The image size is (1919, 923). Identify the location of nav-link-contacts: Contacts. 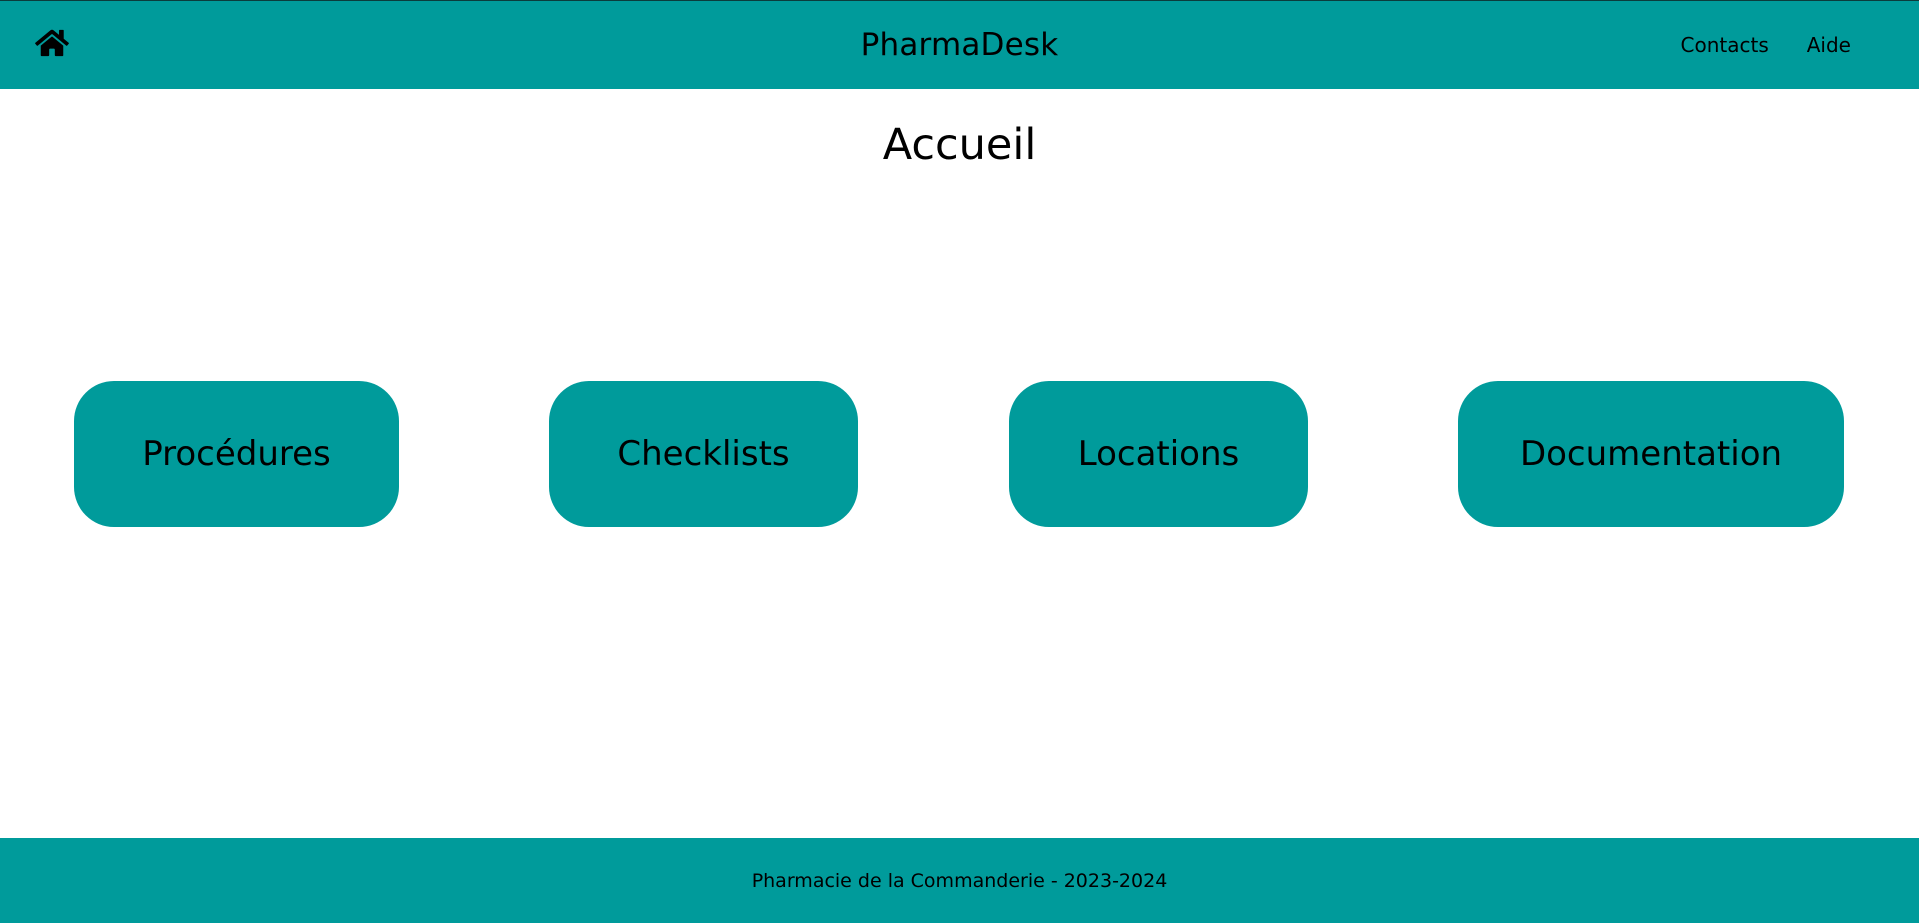
(1725, 45).